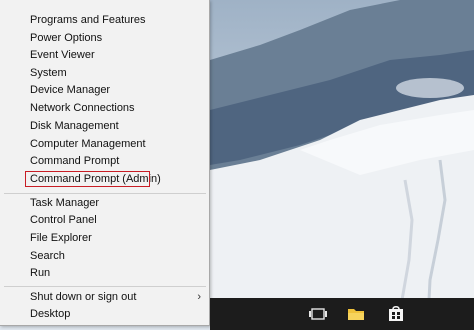 The image size is (474, 330). Describe the element at coordinates (104, 90) in the screenshot. I see `menu-item-device-manager: Device Manager` at that location.